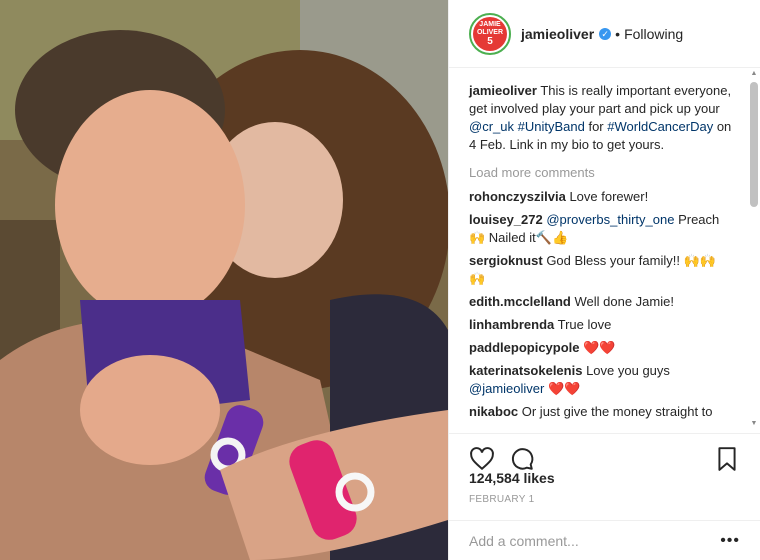  What do you see at coordinates (525, 370) in the screenshot?
I see `comment-user: katerinatsokelenis` at bounding box center [525, 370].